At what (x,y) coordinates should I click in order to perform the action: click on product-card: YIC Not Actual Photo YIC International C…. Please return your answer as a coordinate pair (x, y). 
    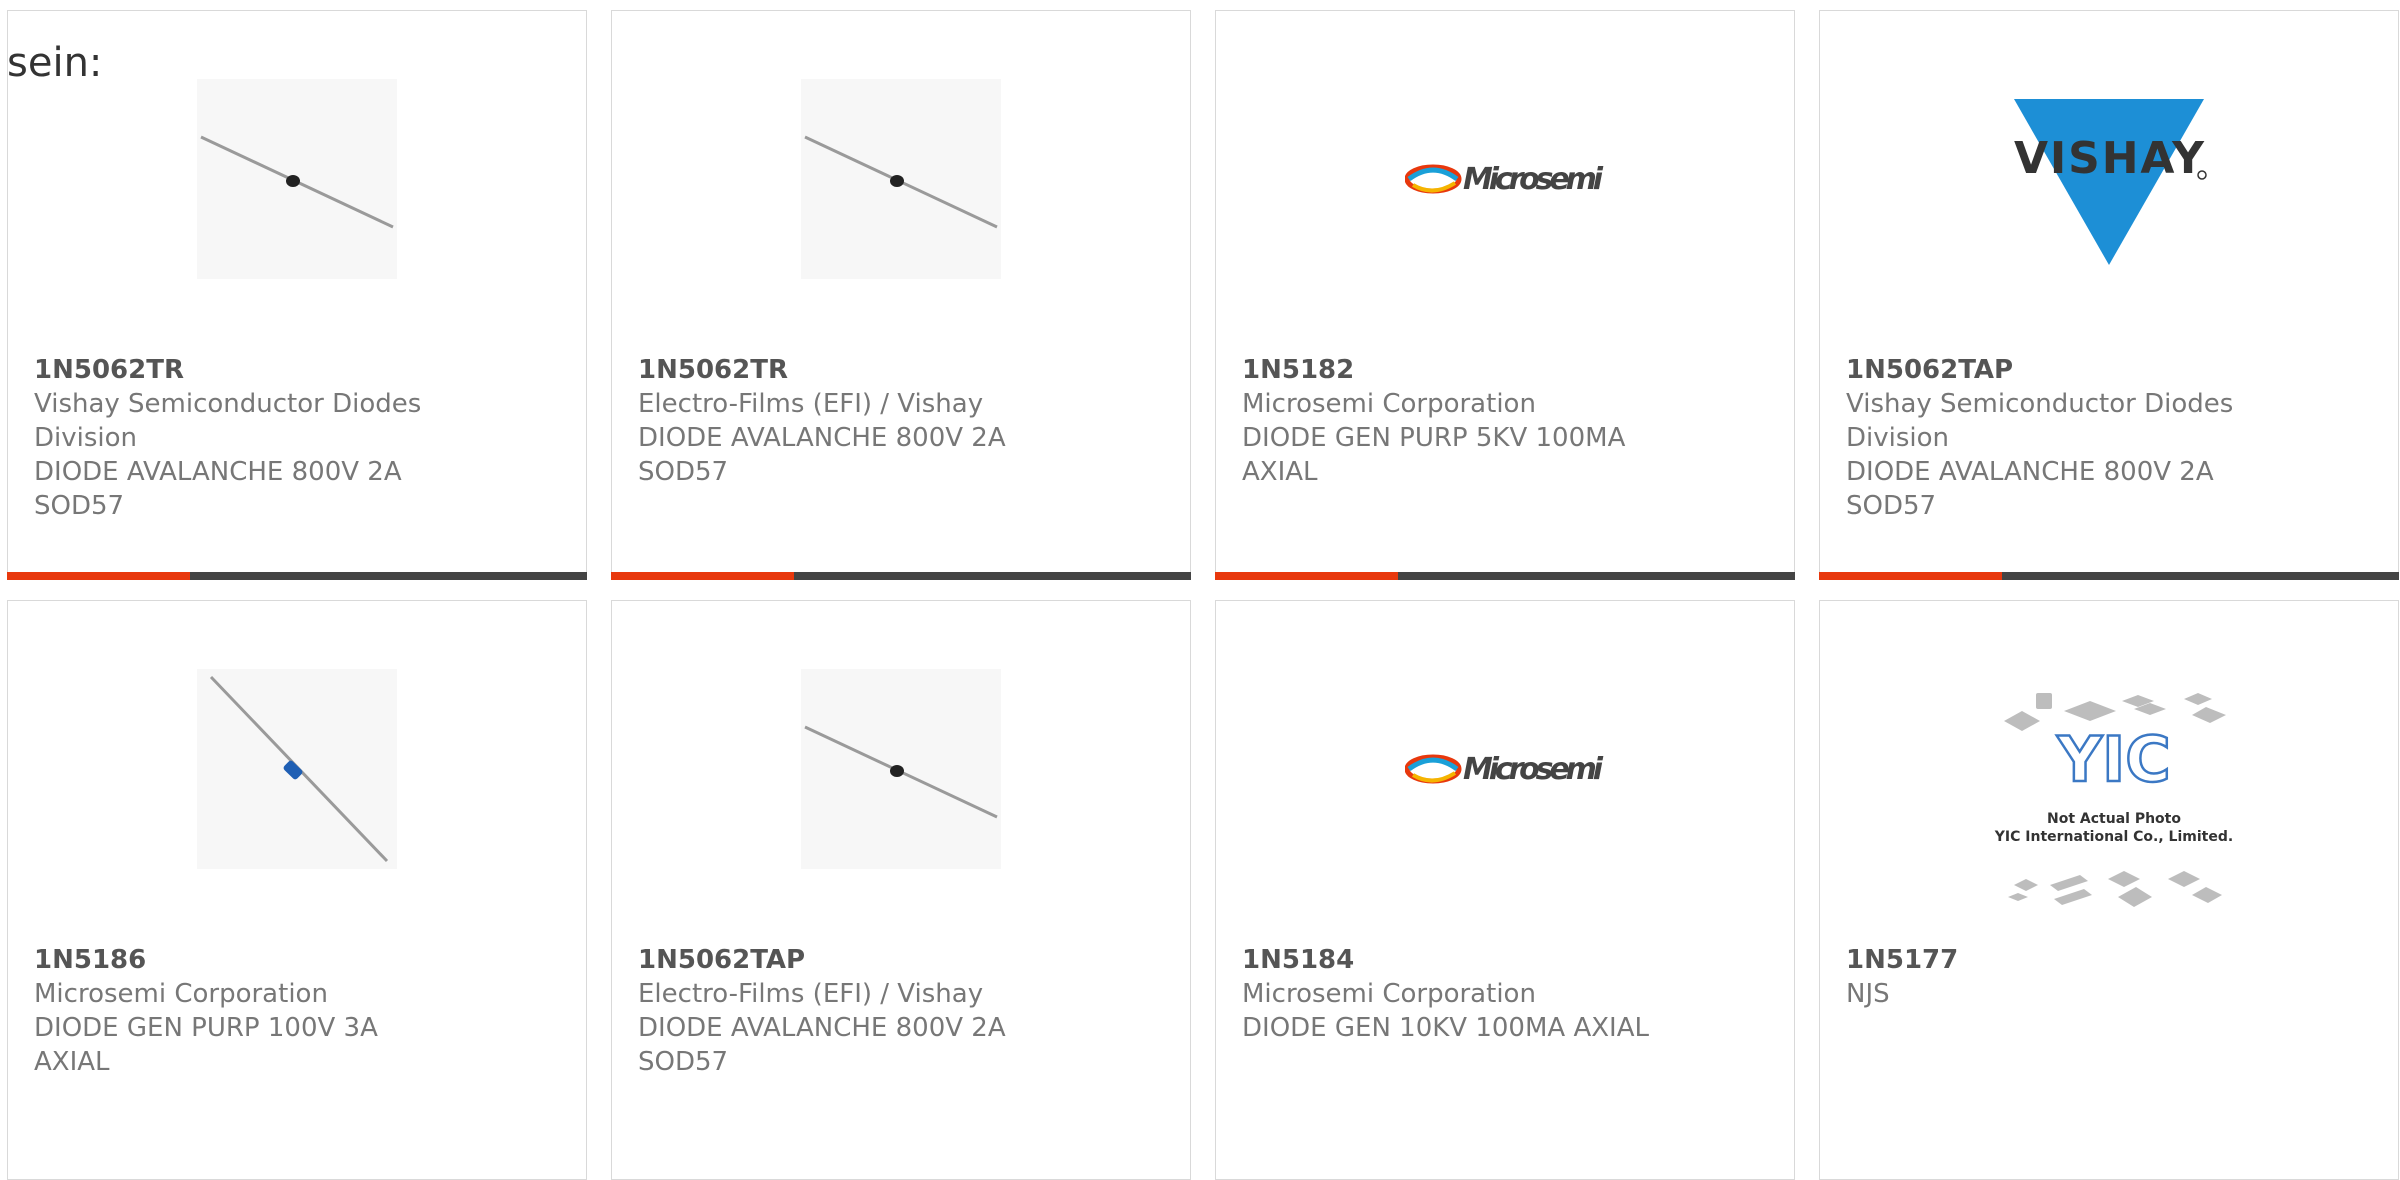
    Looking at the image, I should click on (2109, 890).